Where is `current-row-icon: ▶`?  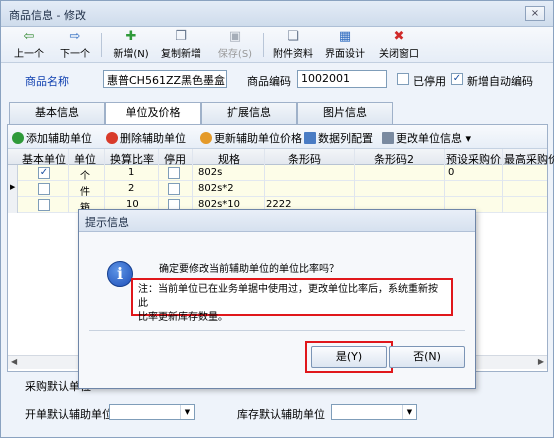
current-row-icon: ▶ is located at coordinates (13, 187).